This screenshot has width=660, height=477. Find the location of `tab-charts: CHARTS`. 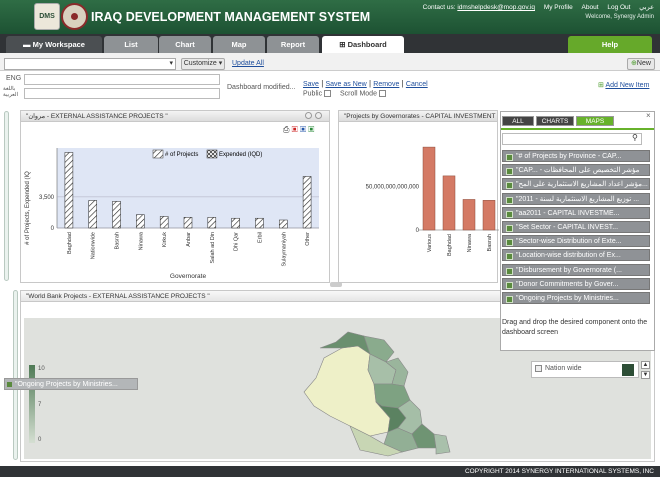

tab-charts: CHARTS is located at coordinates (555, 121).